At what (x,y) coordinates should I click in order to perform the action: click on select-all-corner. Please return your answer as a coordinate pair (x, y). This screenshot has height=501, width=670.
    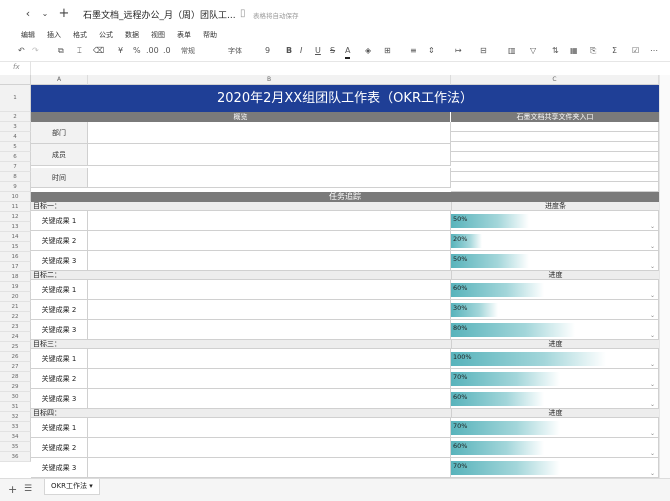
    Looking at the image, I should click on (15, 80).